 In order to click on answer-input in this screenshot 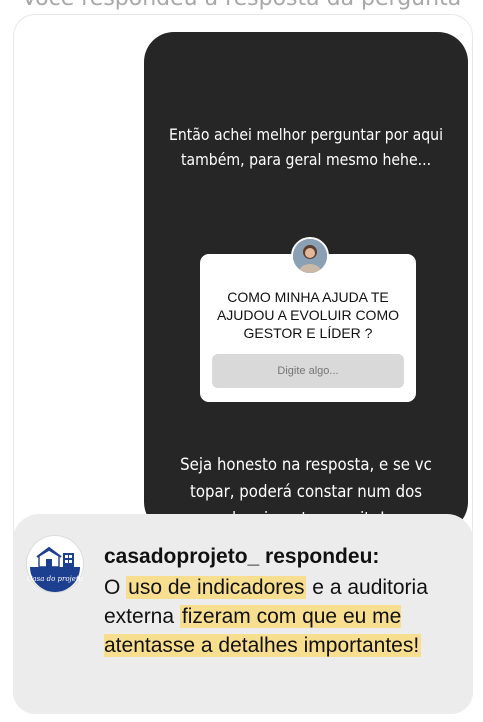, I will do `click(308, 371)`.